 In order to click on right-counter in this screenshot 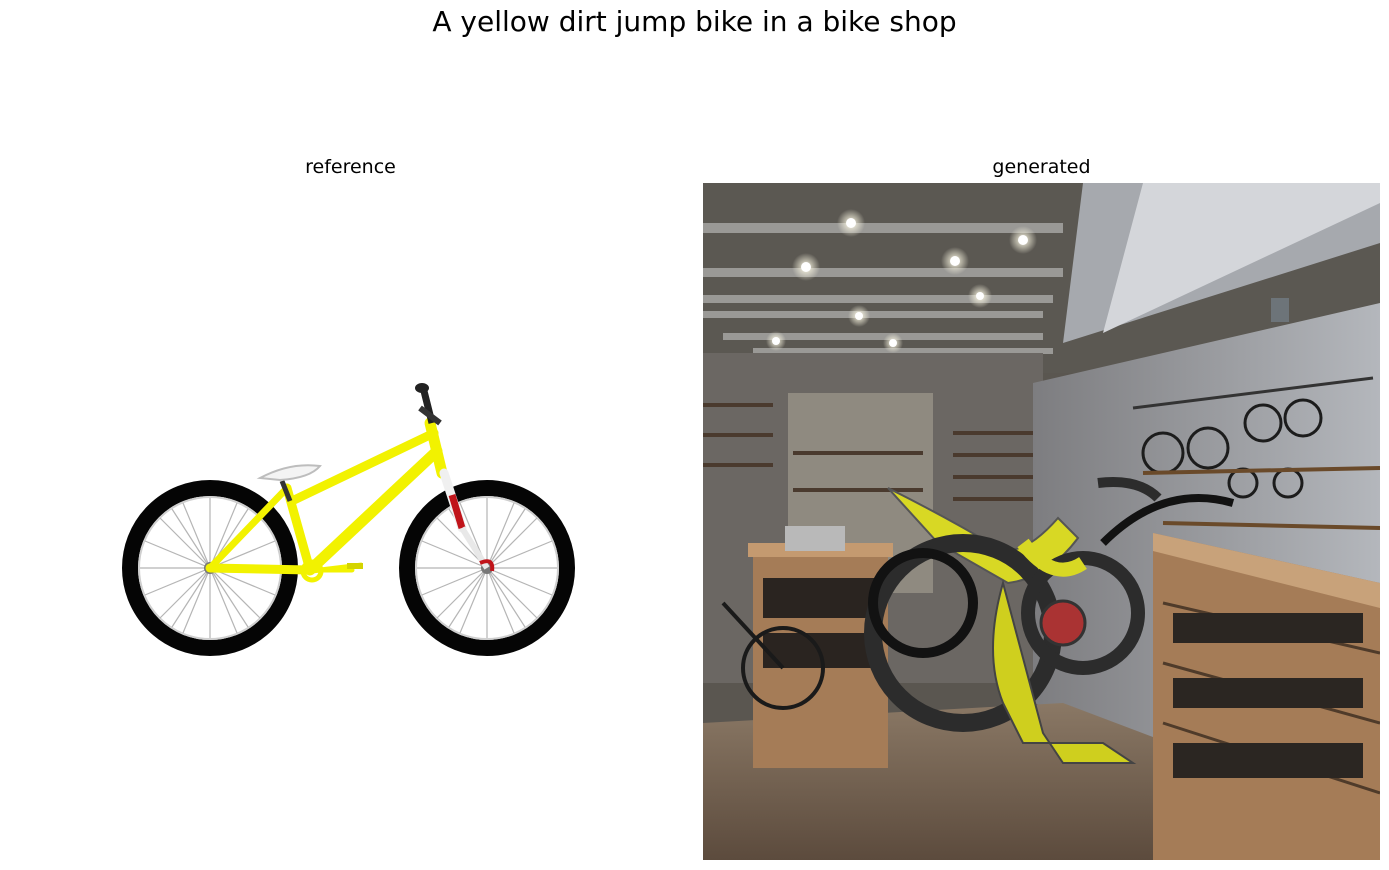, I will do `click(1266, 696)`.